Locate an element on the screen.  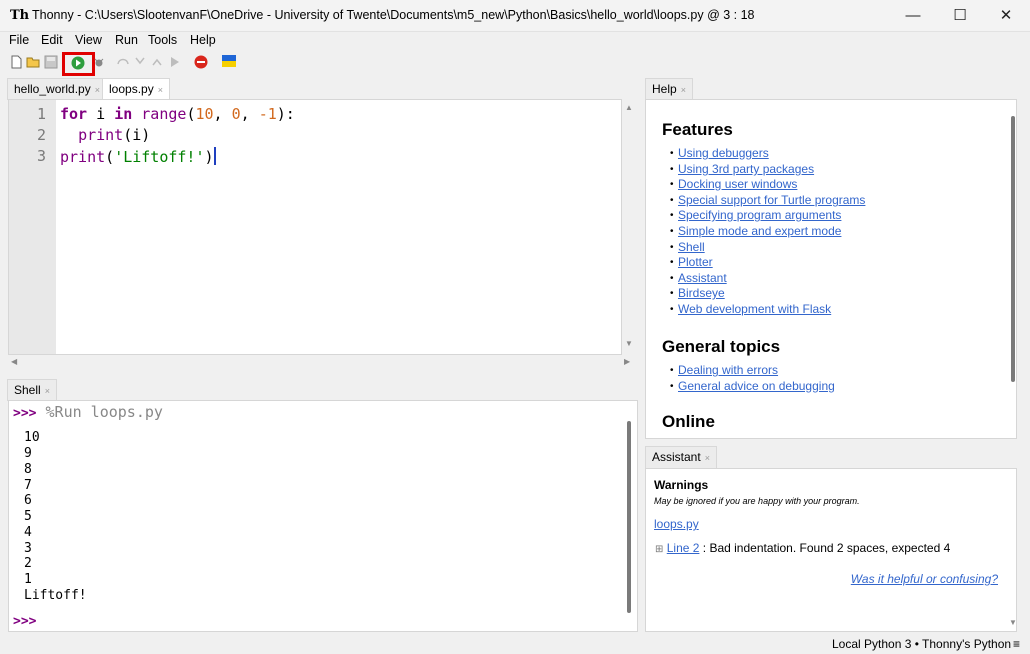
save-icon is located at coordinates (51, 62).